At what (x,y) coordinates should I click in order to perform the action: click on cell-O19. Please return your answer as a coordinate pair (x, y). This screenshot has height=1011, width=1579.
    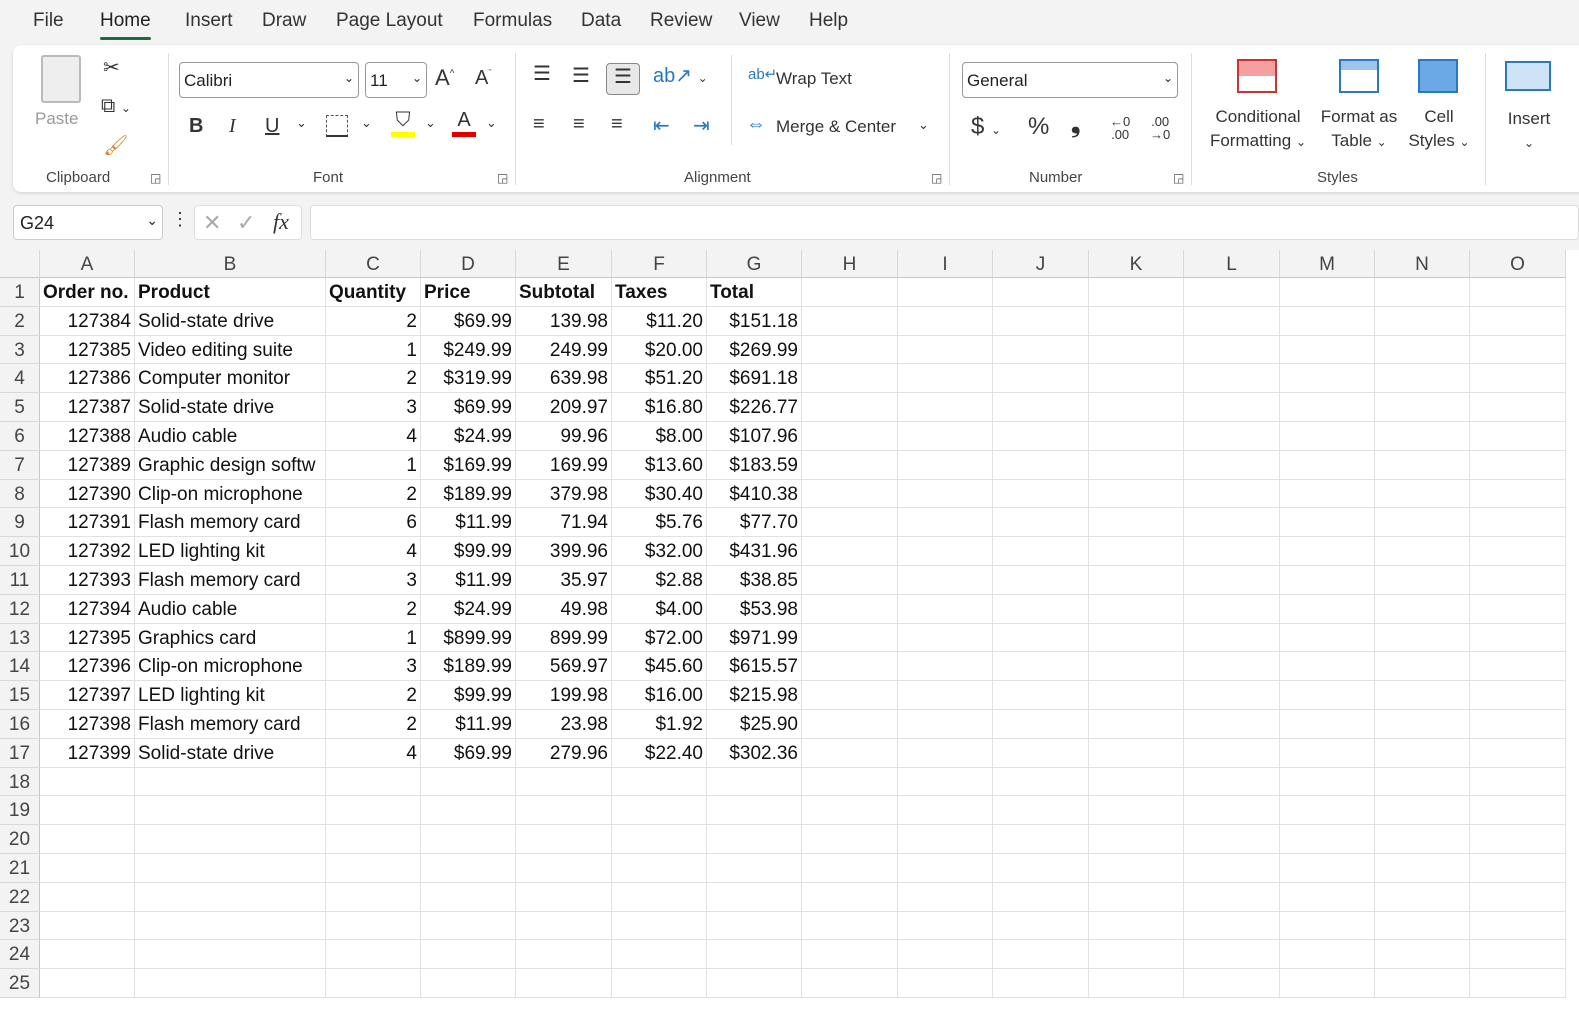
    Looking at the image, I should click on (1518, 811).